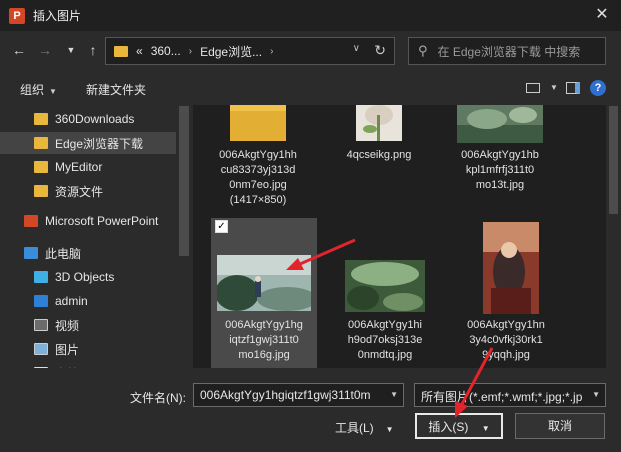  I want to click on sidebar-item-label: Microsoft PowerPoint, so click(102, 221).